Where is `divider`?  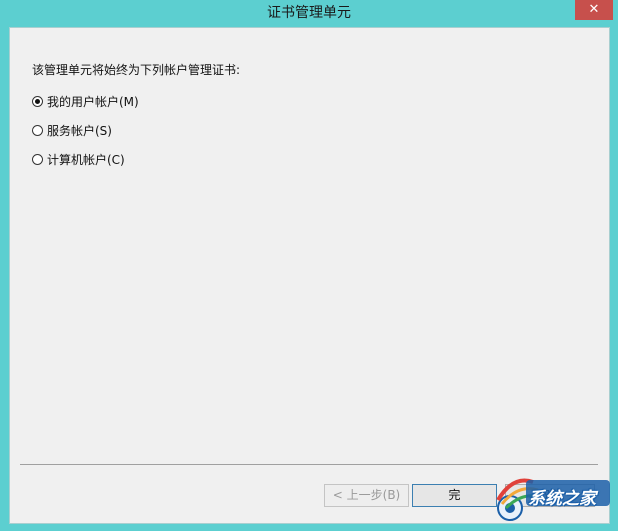 divider is located at coordinates (309, 464).